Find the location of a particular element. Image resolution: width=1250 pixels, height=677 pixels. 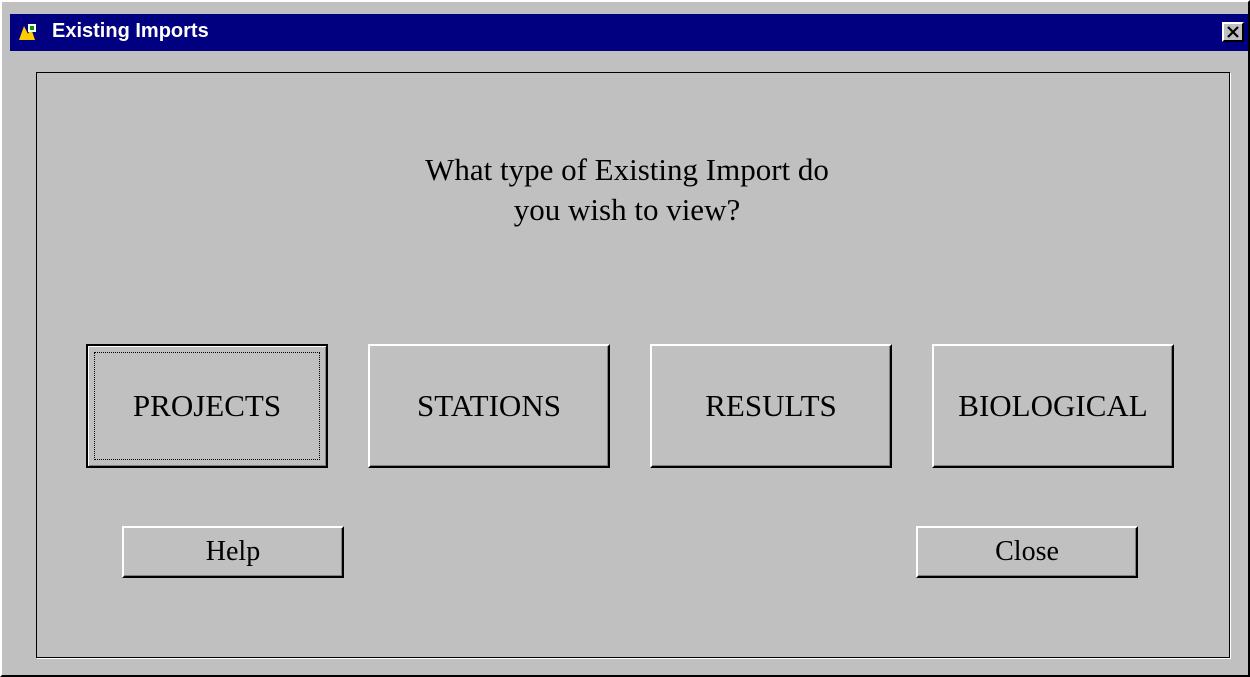

prompt-line-1: What type of Existing Import do is located at coordinates (627, 169).